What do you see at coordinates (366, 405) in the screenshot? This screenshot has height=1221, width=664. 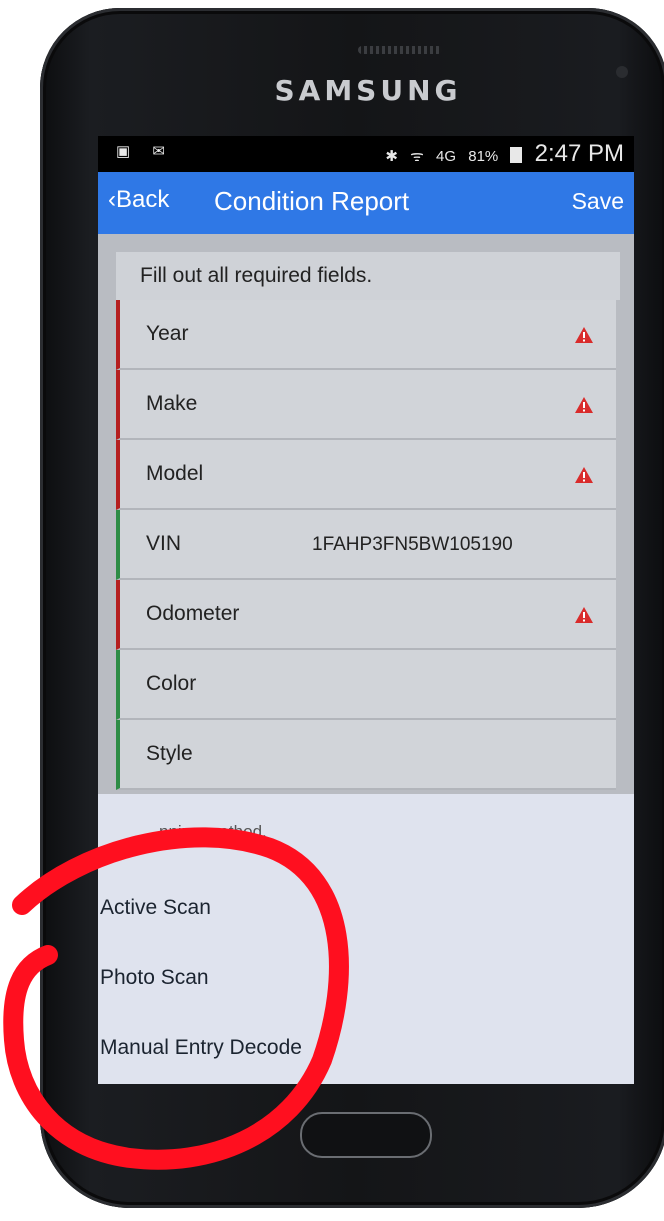 I see `field-row-make: Make` at bounding box center [366, 405].